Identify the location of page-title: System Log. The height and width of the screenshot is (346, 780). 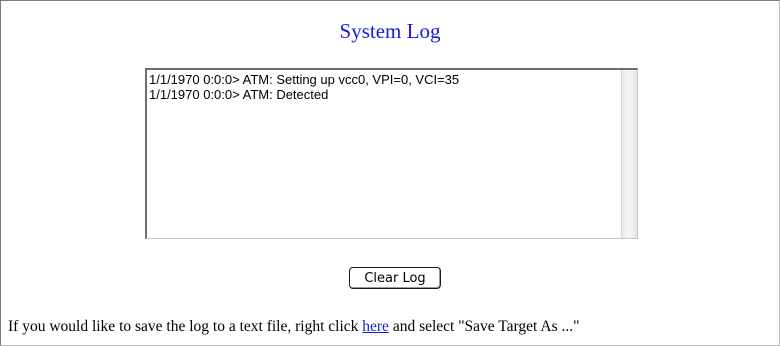
(390, 31).